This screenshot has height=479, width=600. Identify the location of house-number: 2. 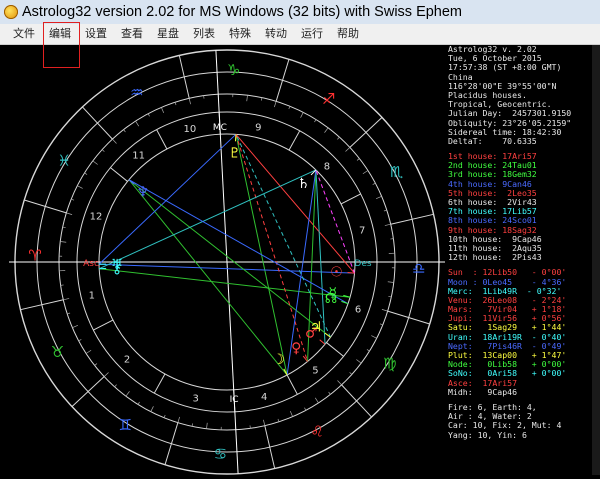
(127, 360).